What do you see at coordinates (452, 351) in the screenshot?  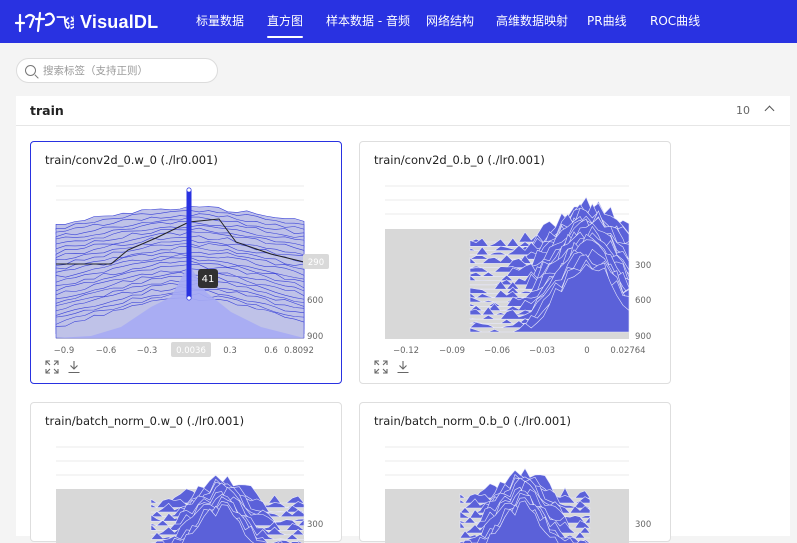 I see `x-tick-label: −0.09` at bounding box center [452, 351].